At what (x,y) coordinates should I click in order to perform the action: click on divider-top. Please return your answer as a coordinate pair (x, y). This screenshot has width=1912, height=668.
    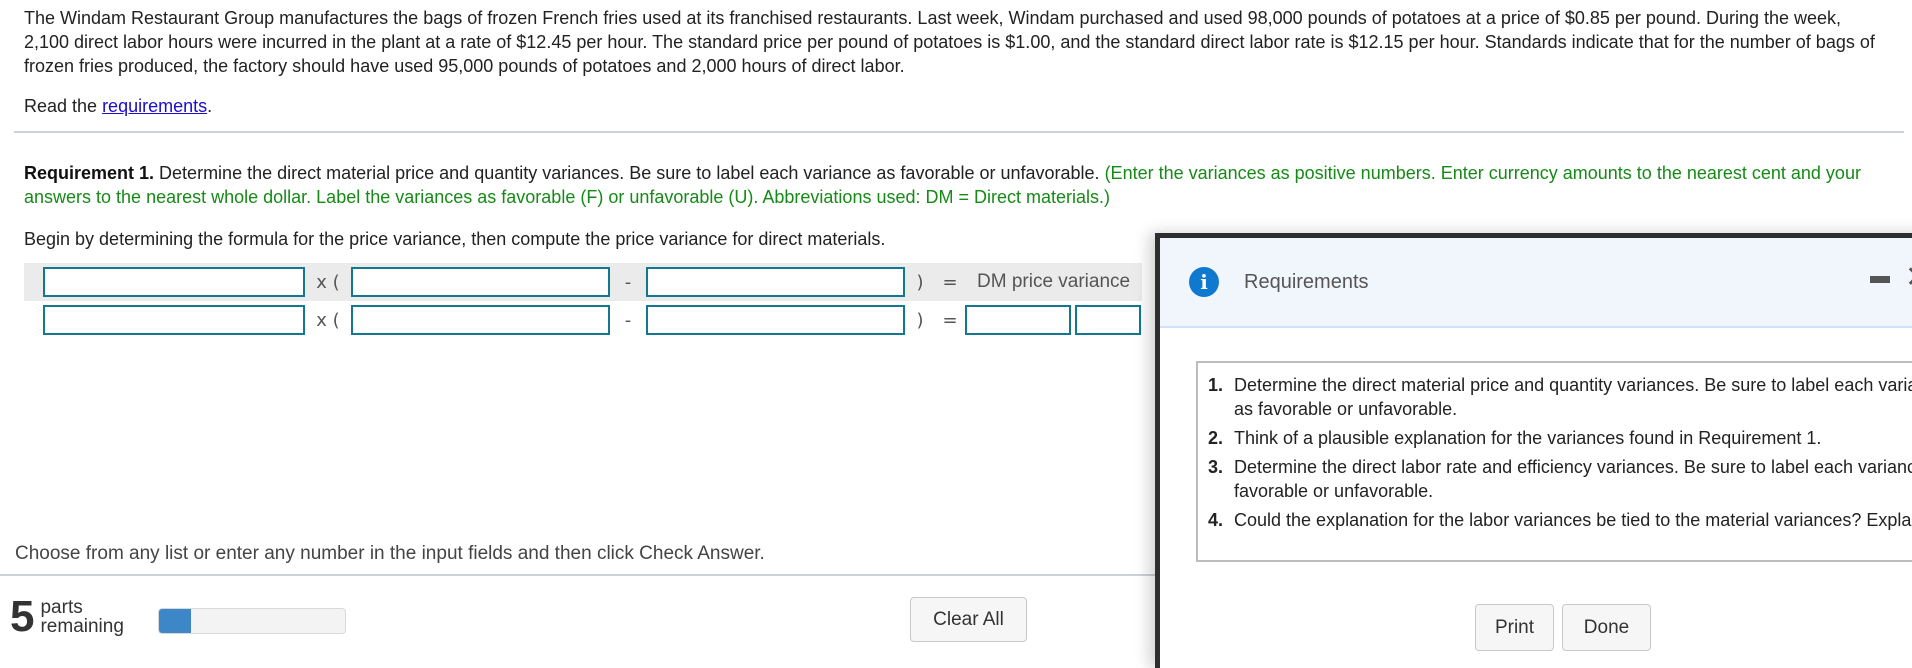
    Looking at the image, I should click on (959, 132).